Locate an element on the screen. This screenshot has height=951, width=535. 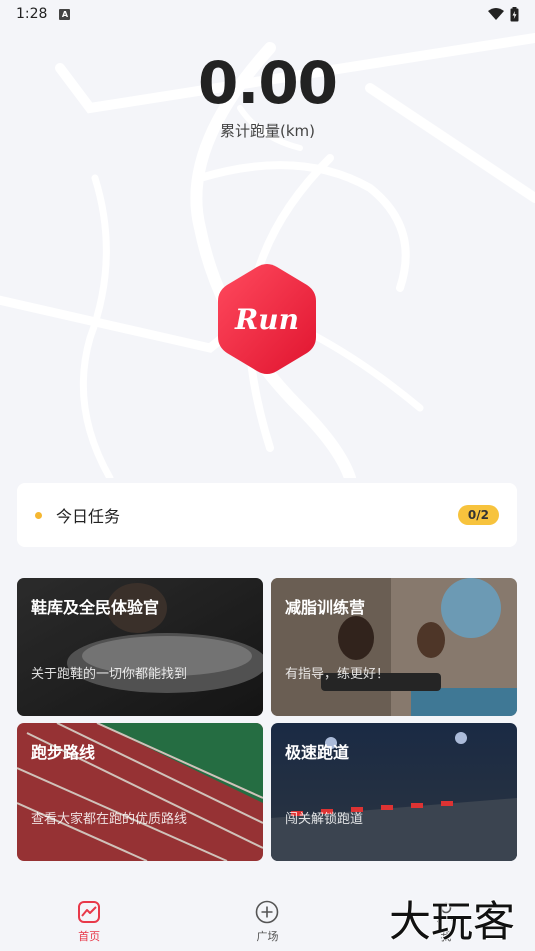
tile-subtitle: 关于跑鞋的一切你都能找到 is located at coordinates (109, 674).